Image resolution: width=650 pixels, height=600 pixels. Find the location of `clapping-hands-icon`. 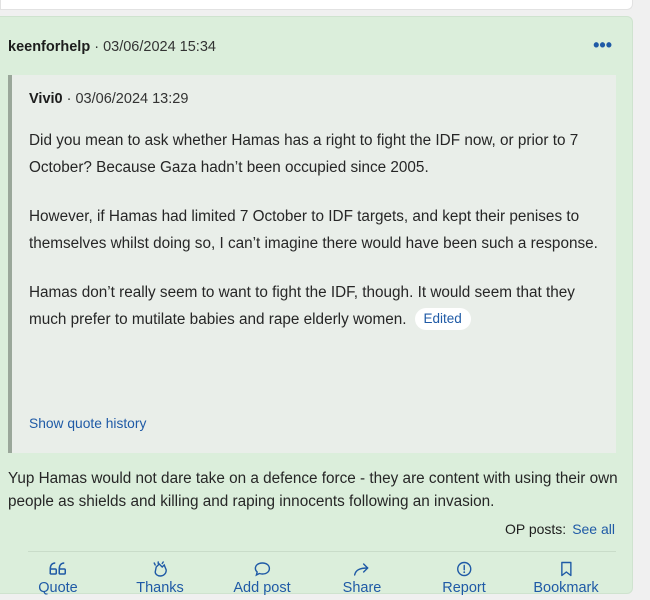

clapping-hands-icon is located at coordinates (160, 570).